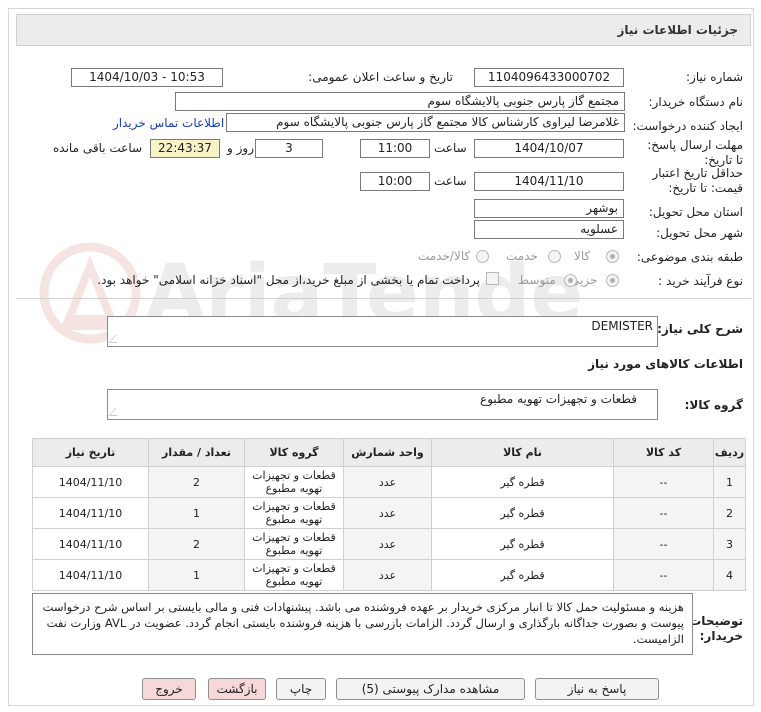 The width and height of the screenshot is (761, 712). What do you see at coordinates (729, 452) in the screenshot?
I see `col-row-header: ردیف` at bounding box center [729, 452].